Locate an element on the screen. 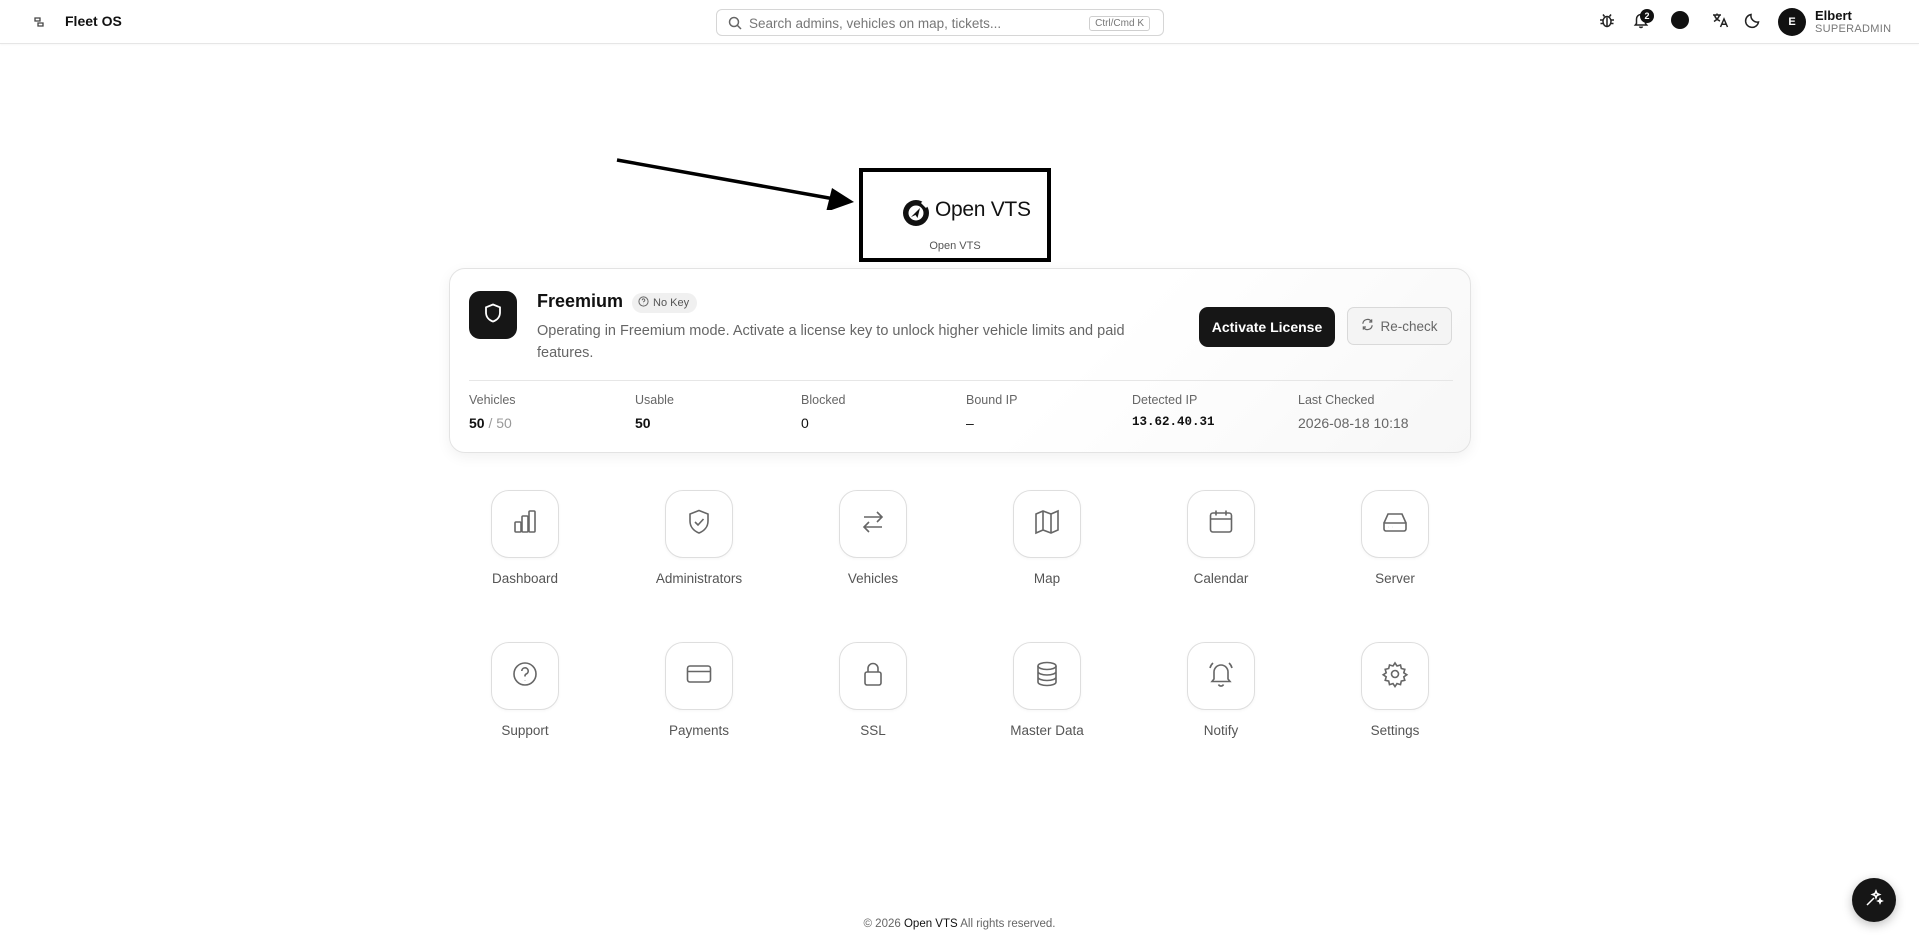 The width and height of the screenshot is (1919, 943). app-notify: Notify is located at coordinates (1221, 690).